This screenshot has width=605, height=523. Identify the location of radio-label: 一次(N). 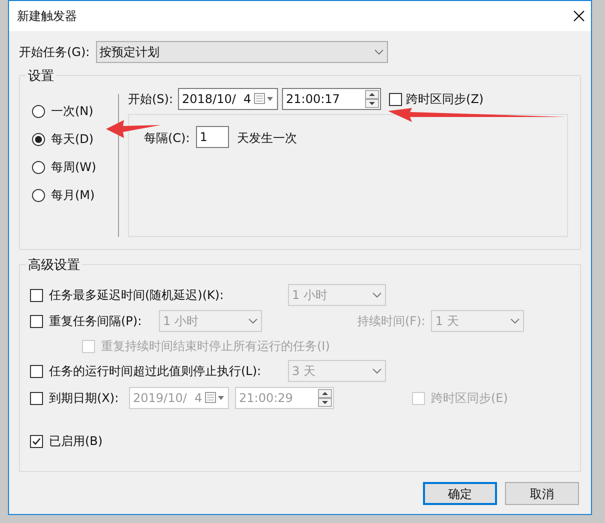
(72, 111).